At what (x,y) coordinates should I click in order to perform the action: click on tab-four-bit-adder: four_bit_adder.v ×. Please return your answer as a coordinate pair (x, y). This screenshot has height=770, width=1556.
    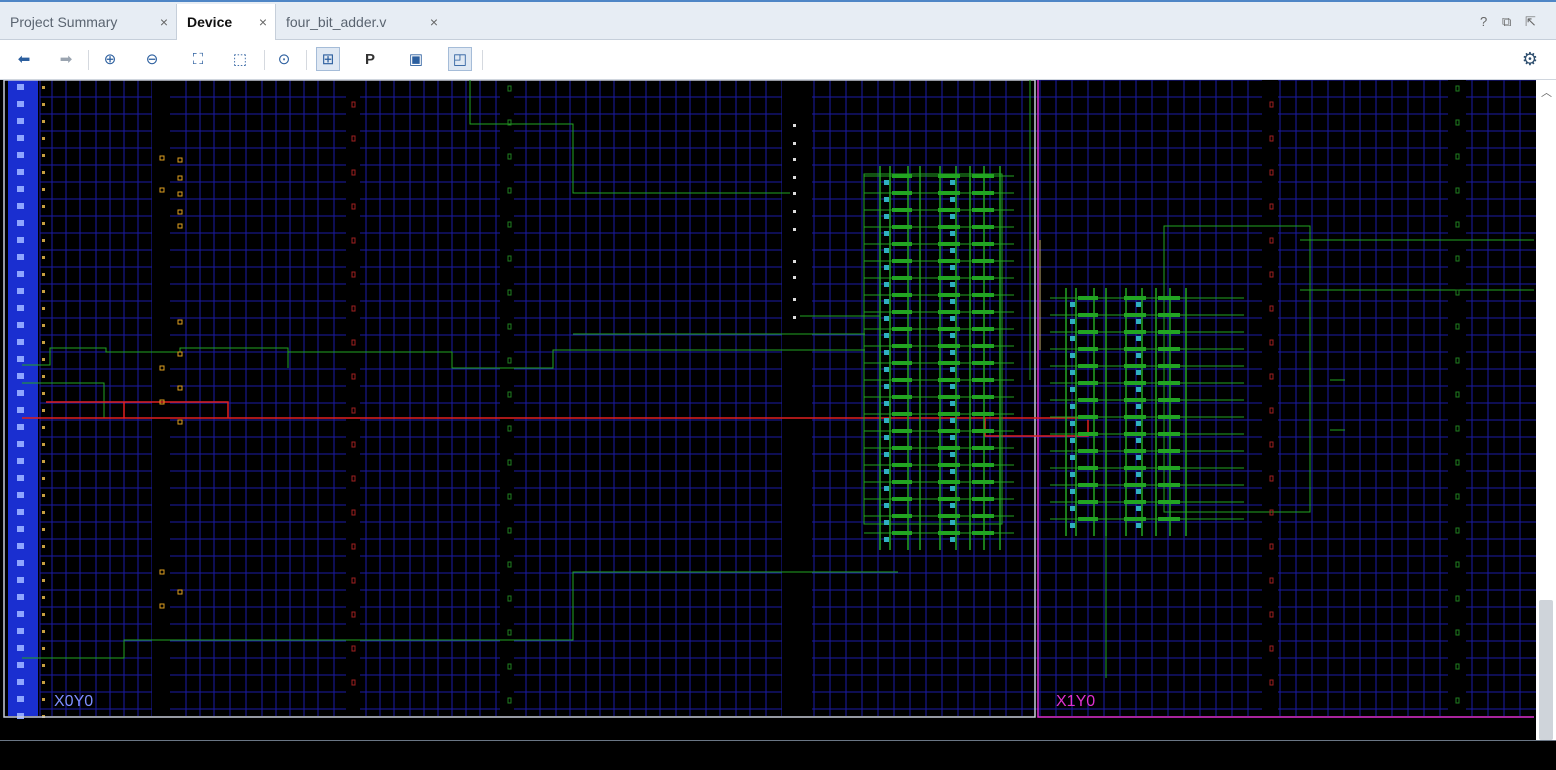
    Looking at the image, I should click on (361, 22).